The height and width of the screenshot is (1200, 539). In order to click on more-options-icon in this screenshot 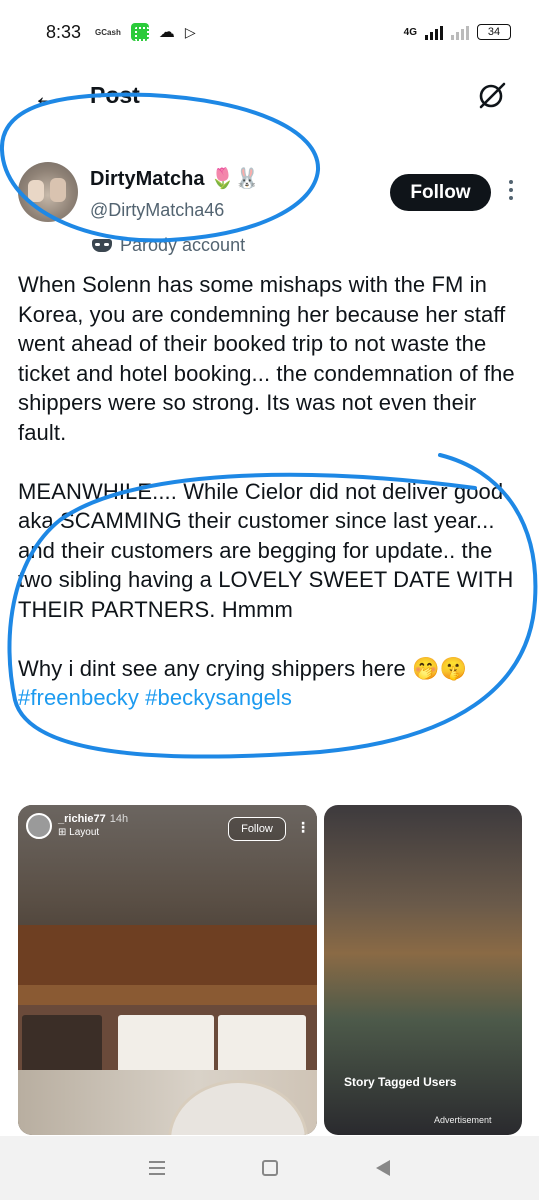, I will do `click(512, 190)`.